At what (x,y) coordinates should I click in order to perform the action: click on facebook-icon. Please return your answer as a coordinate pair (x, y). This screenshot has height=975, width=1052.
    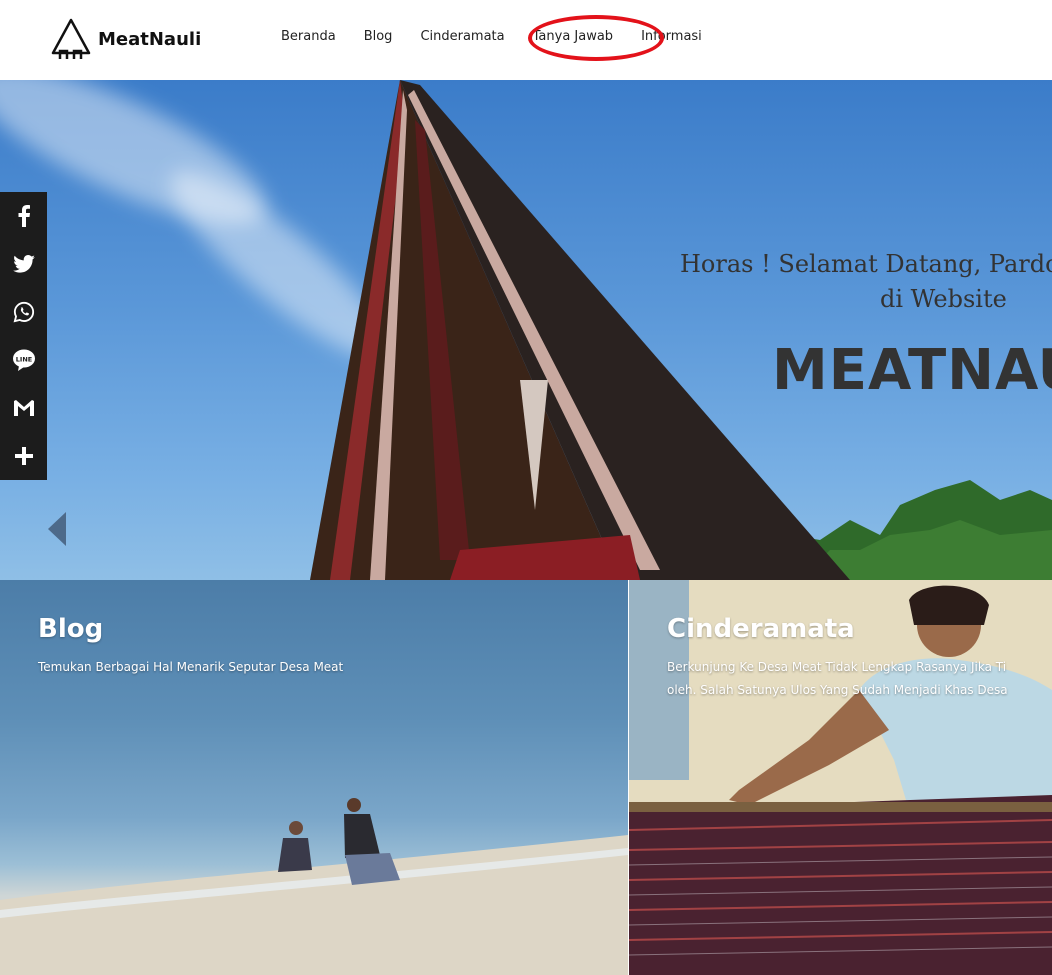
    Looking at the image, I should click on (23, 216).